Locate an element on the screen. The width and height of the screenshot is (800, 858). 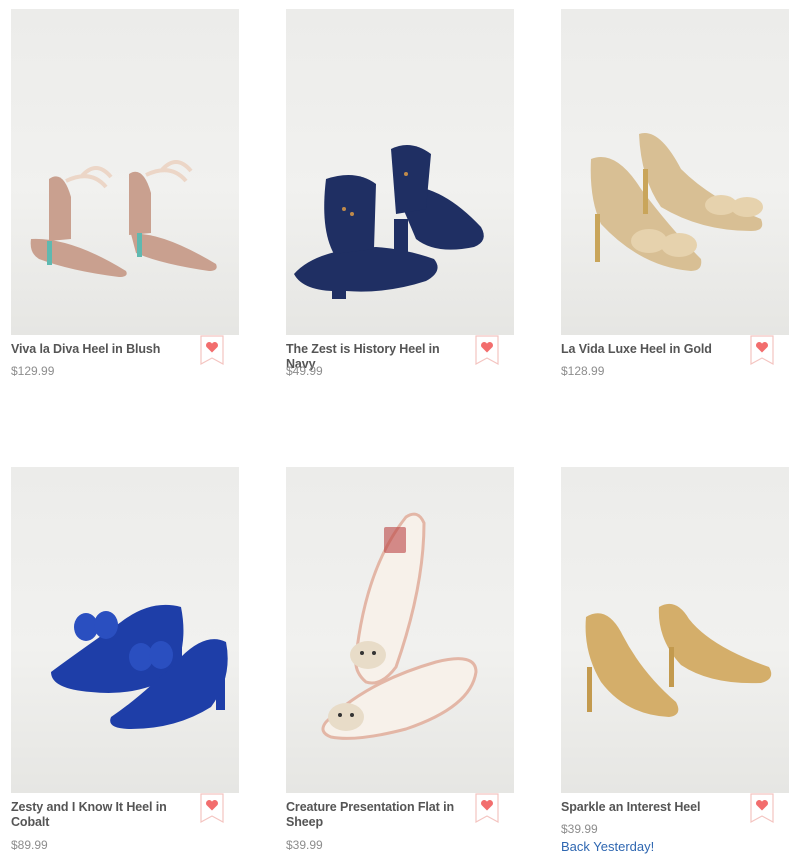
back-in-stock-link: Back Yesterday! is located at coordinates (607, 846).